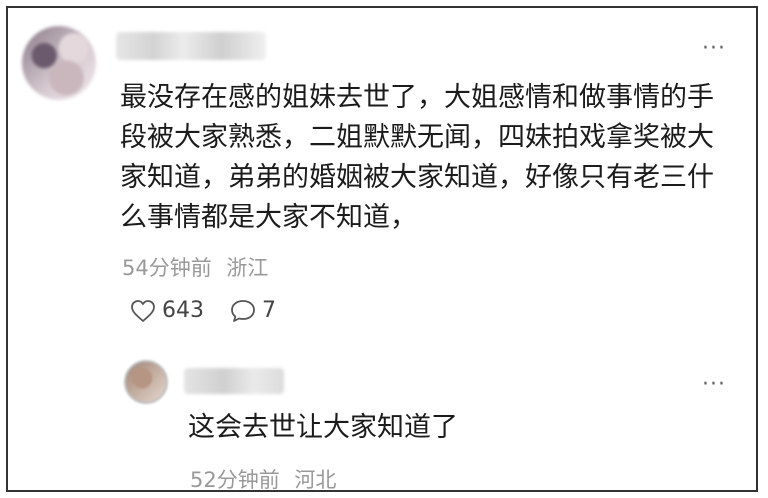  What do you see at coordinates (143, 310) in the screenshot?
I see `heart-icon` at bounding box center [143, 310].